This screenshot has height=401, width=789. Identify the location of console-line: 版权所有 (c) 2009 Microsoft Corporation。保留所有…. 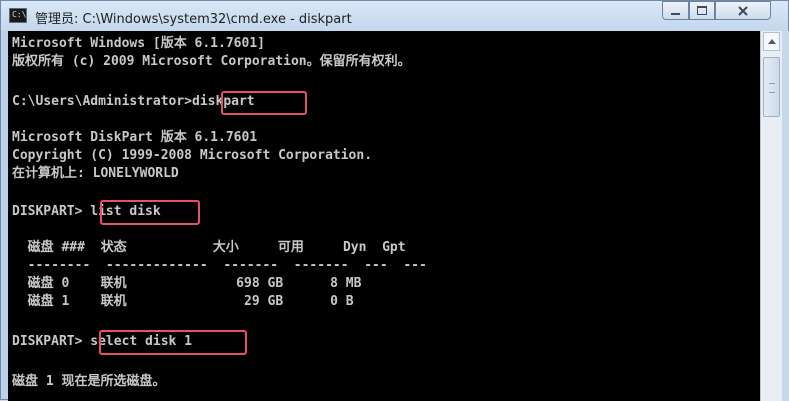
(211, 61).